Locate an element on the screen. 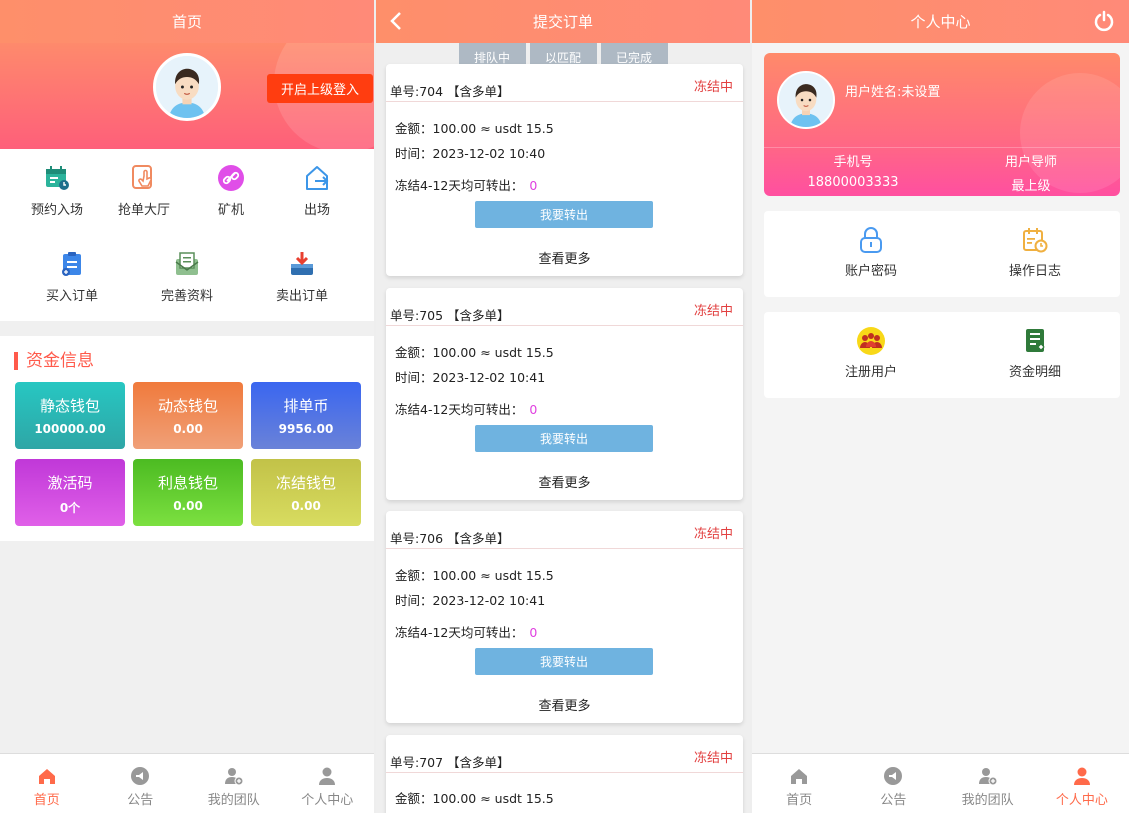 Image resolution: width=1129 pixels, height=813 pixels. wallet-card-frozen: 冻结钱包 0.00 is located at coordinates (306, 492).